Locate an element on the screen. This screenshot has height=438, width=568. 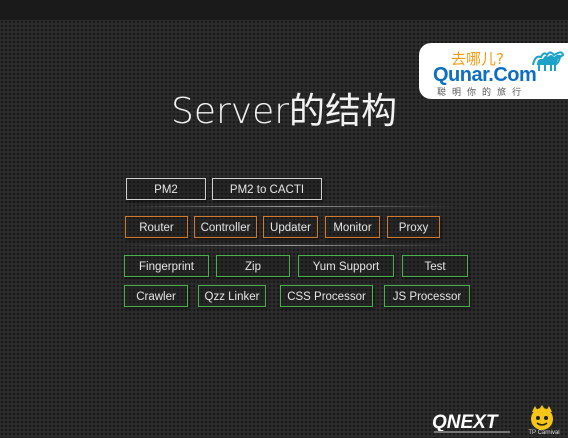
top-bar is located at coordinates (284, 10).